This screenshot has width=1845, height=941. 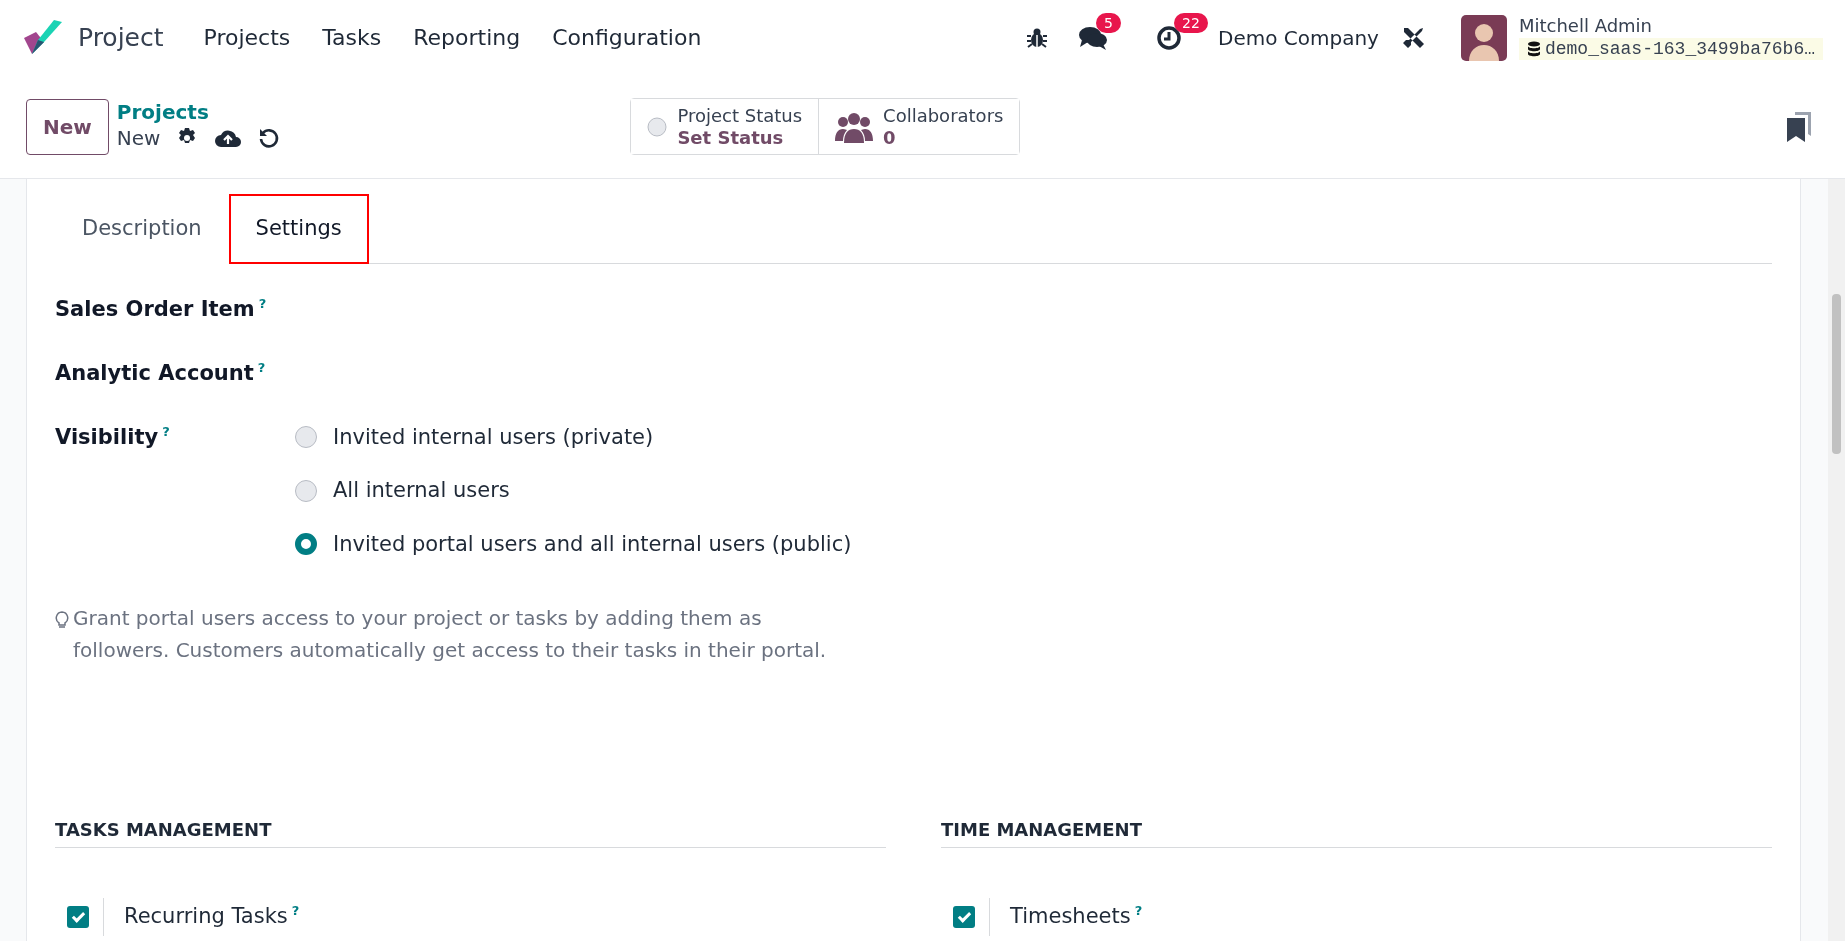 I want to click on radio-label: Invited internal users (private), so click(x=493, y=437).